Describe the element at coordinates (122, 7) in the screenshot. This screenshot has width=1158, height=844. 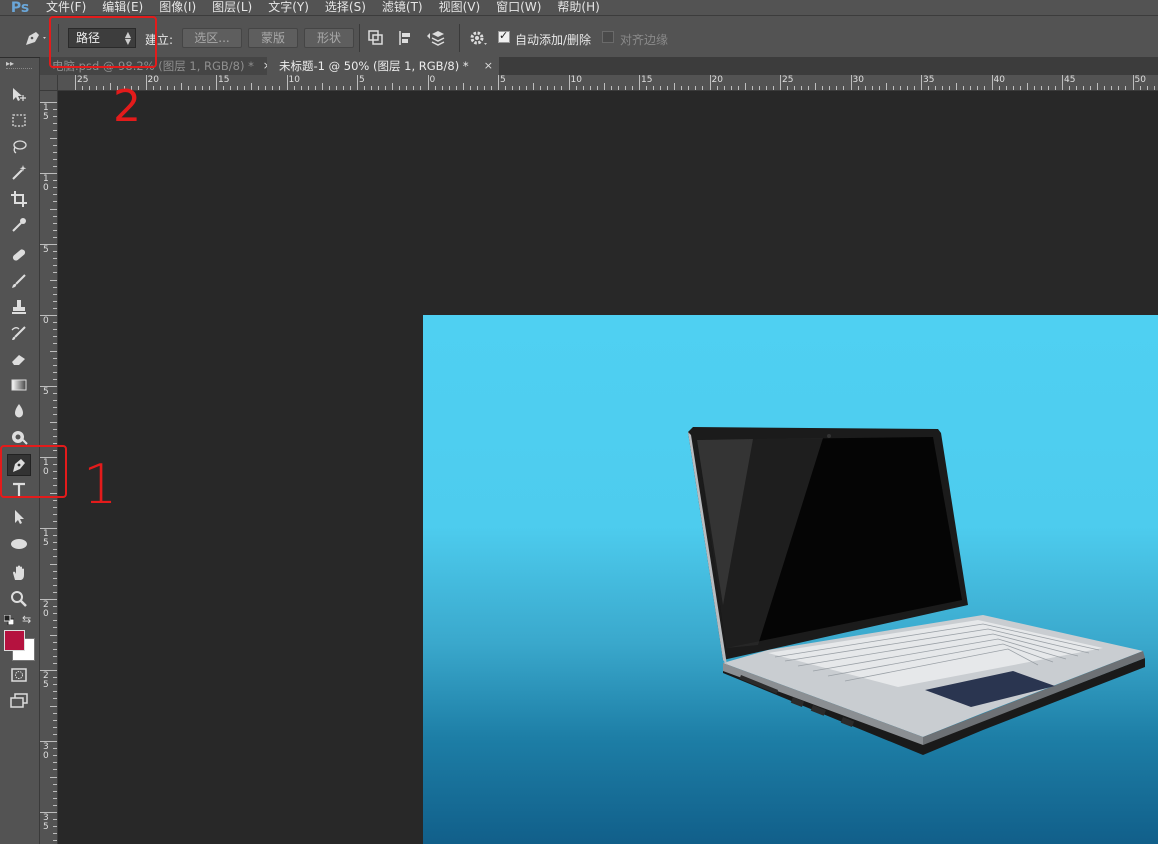
I see `menu-edit: 编辑(E)` at that location.